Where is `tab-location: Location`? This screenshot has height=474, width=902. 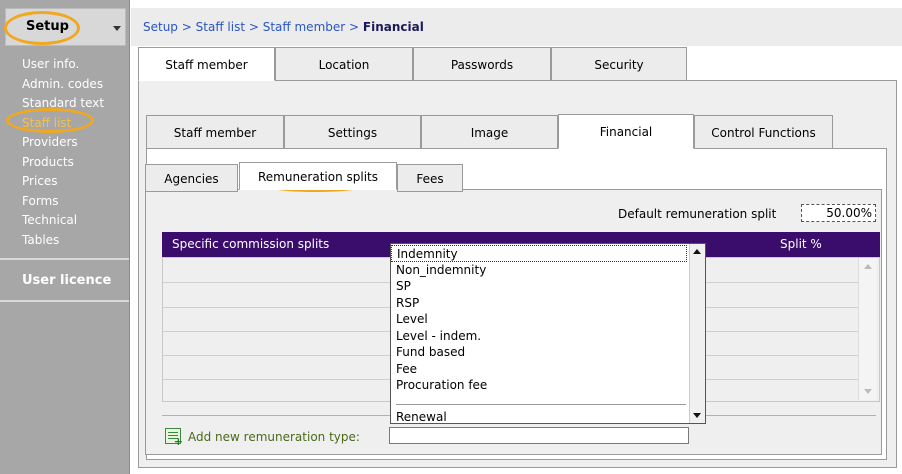 tab-location: Location is located at coordinates (344, 64).